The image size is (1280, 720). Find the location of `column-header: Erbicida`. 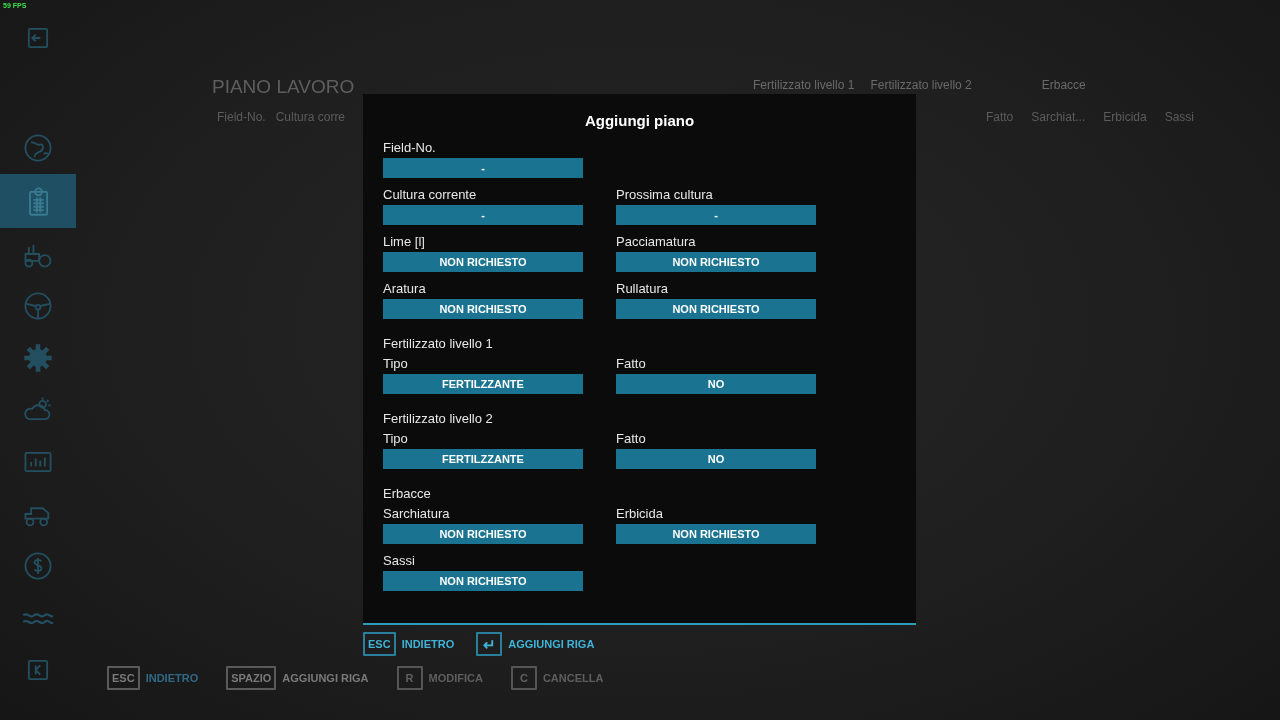

column-header: Erbicida is located at coordinates (1125, 118).